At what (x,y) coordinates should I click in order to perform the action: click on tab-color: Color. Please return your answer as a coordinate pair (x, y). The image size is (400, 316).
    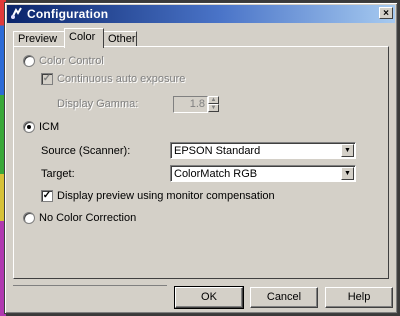
    Looking at the image, I should click on (84, 38).